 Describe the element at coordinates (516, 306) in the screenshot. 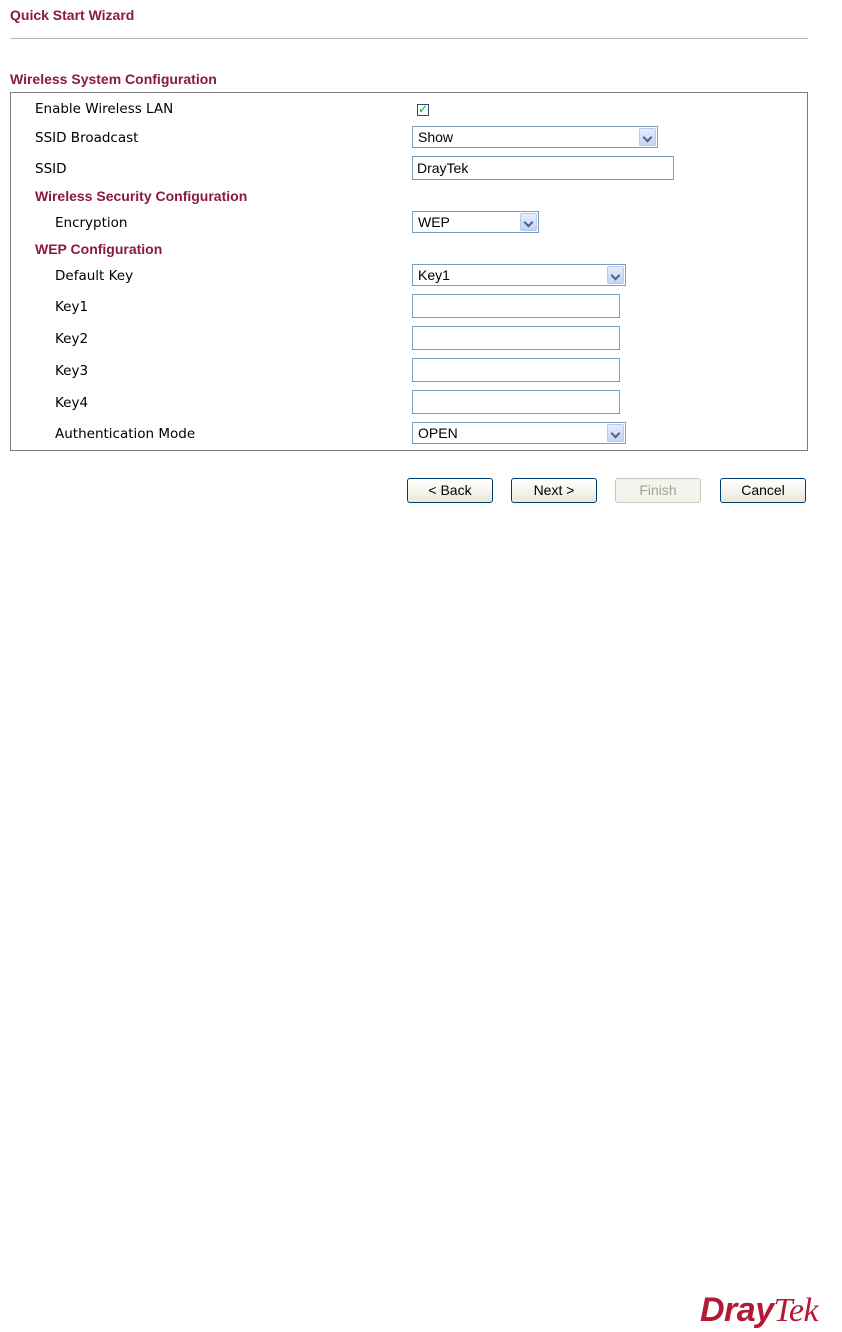

I see `key1-input` at that location.